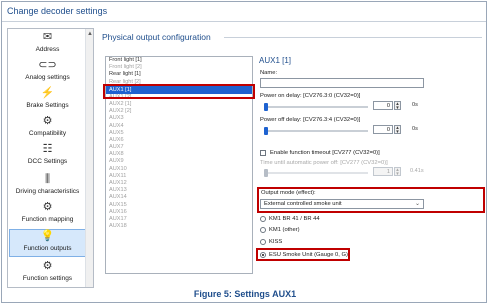 The image size is (488, 304). What do you see at coordinates (179, 219) in the screenshot?
I see `output-list-item: AUX17` at bounding box center [179, 219].